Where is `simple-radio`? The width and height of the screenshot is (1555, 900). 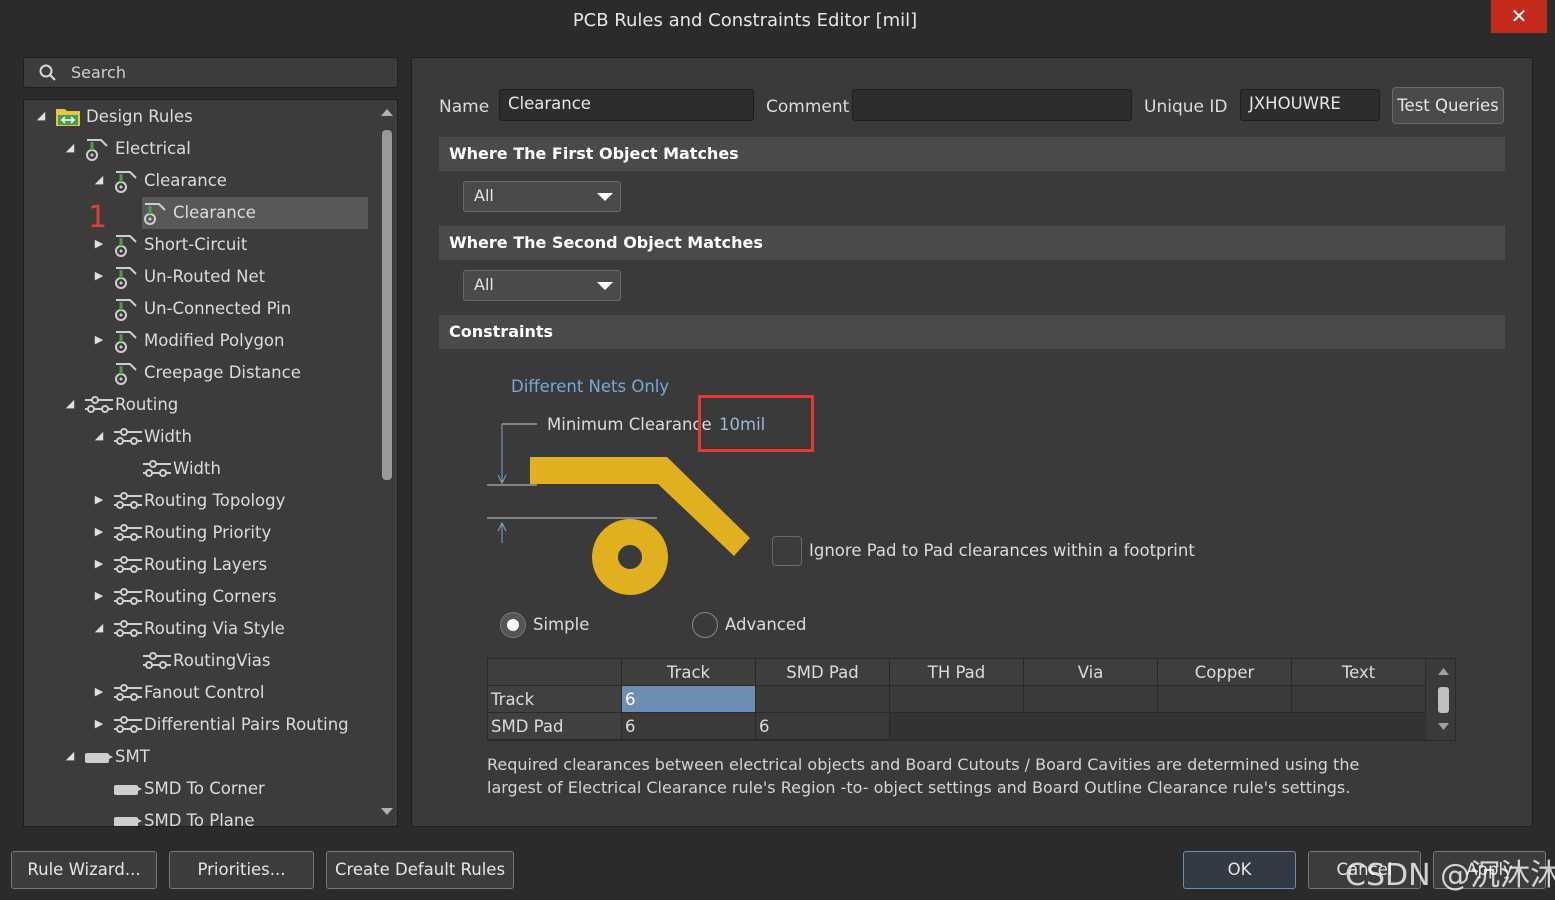 simple-radio is located at coordinates (513, 625).